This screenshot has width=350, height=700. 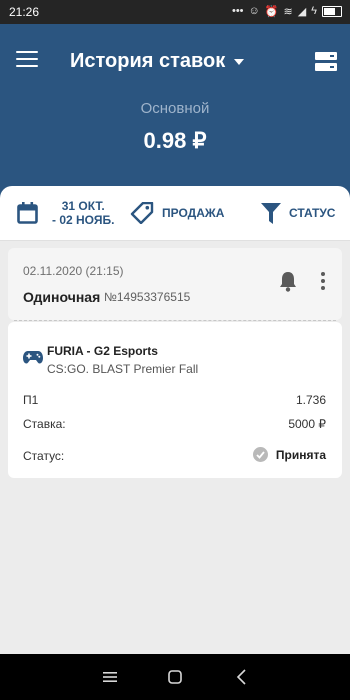 I want to click on wifi-icon: ≋, so click(x=288, y=12).